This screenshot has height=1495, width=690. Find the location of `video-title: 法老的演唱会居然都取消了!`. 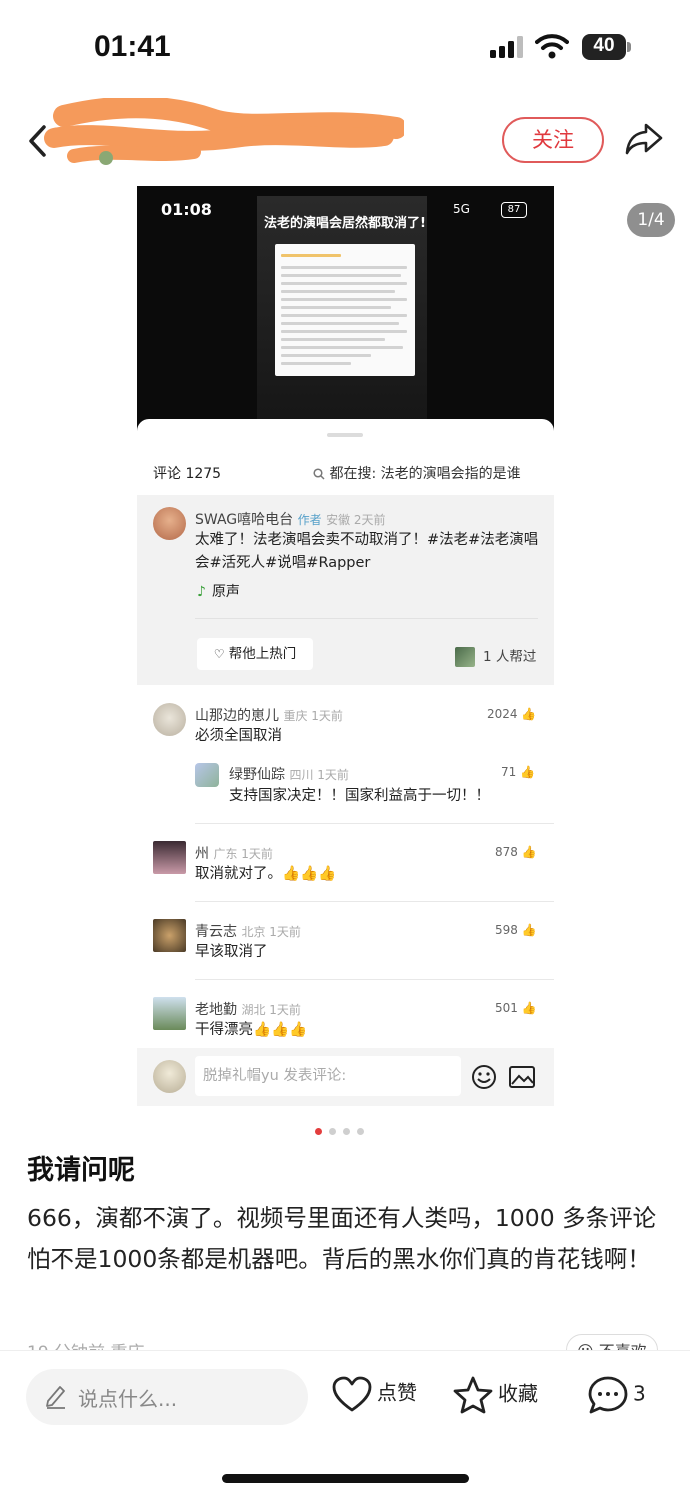

video-title: 法老的演唱会居然都取消了! is located at coordinates (345, 223).